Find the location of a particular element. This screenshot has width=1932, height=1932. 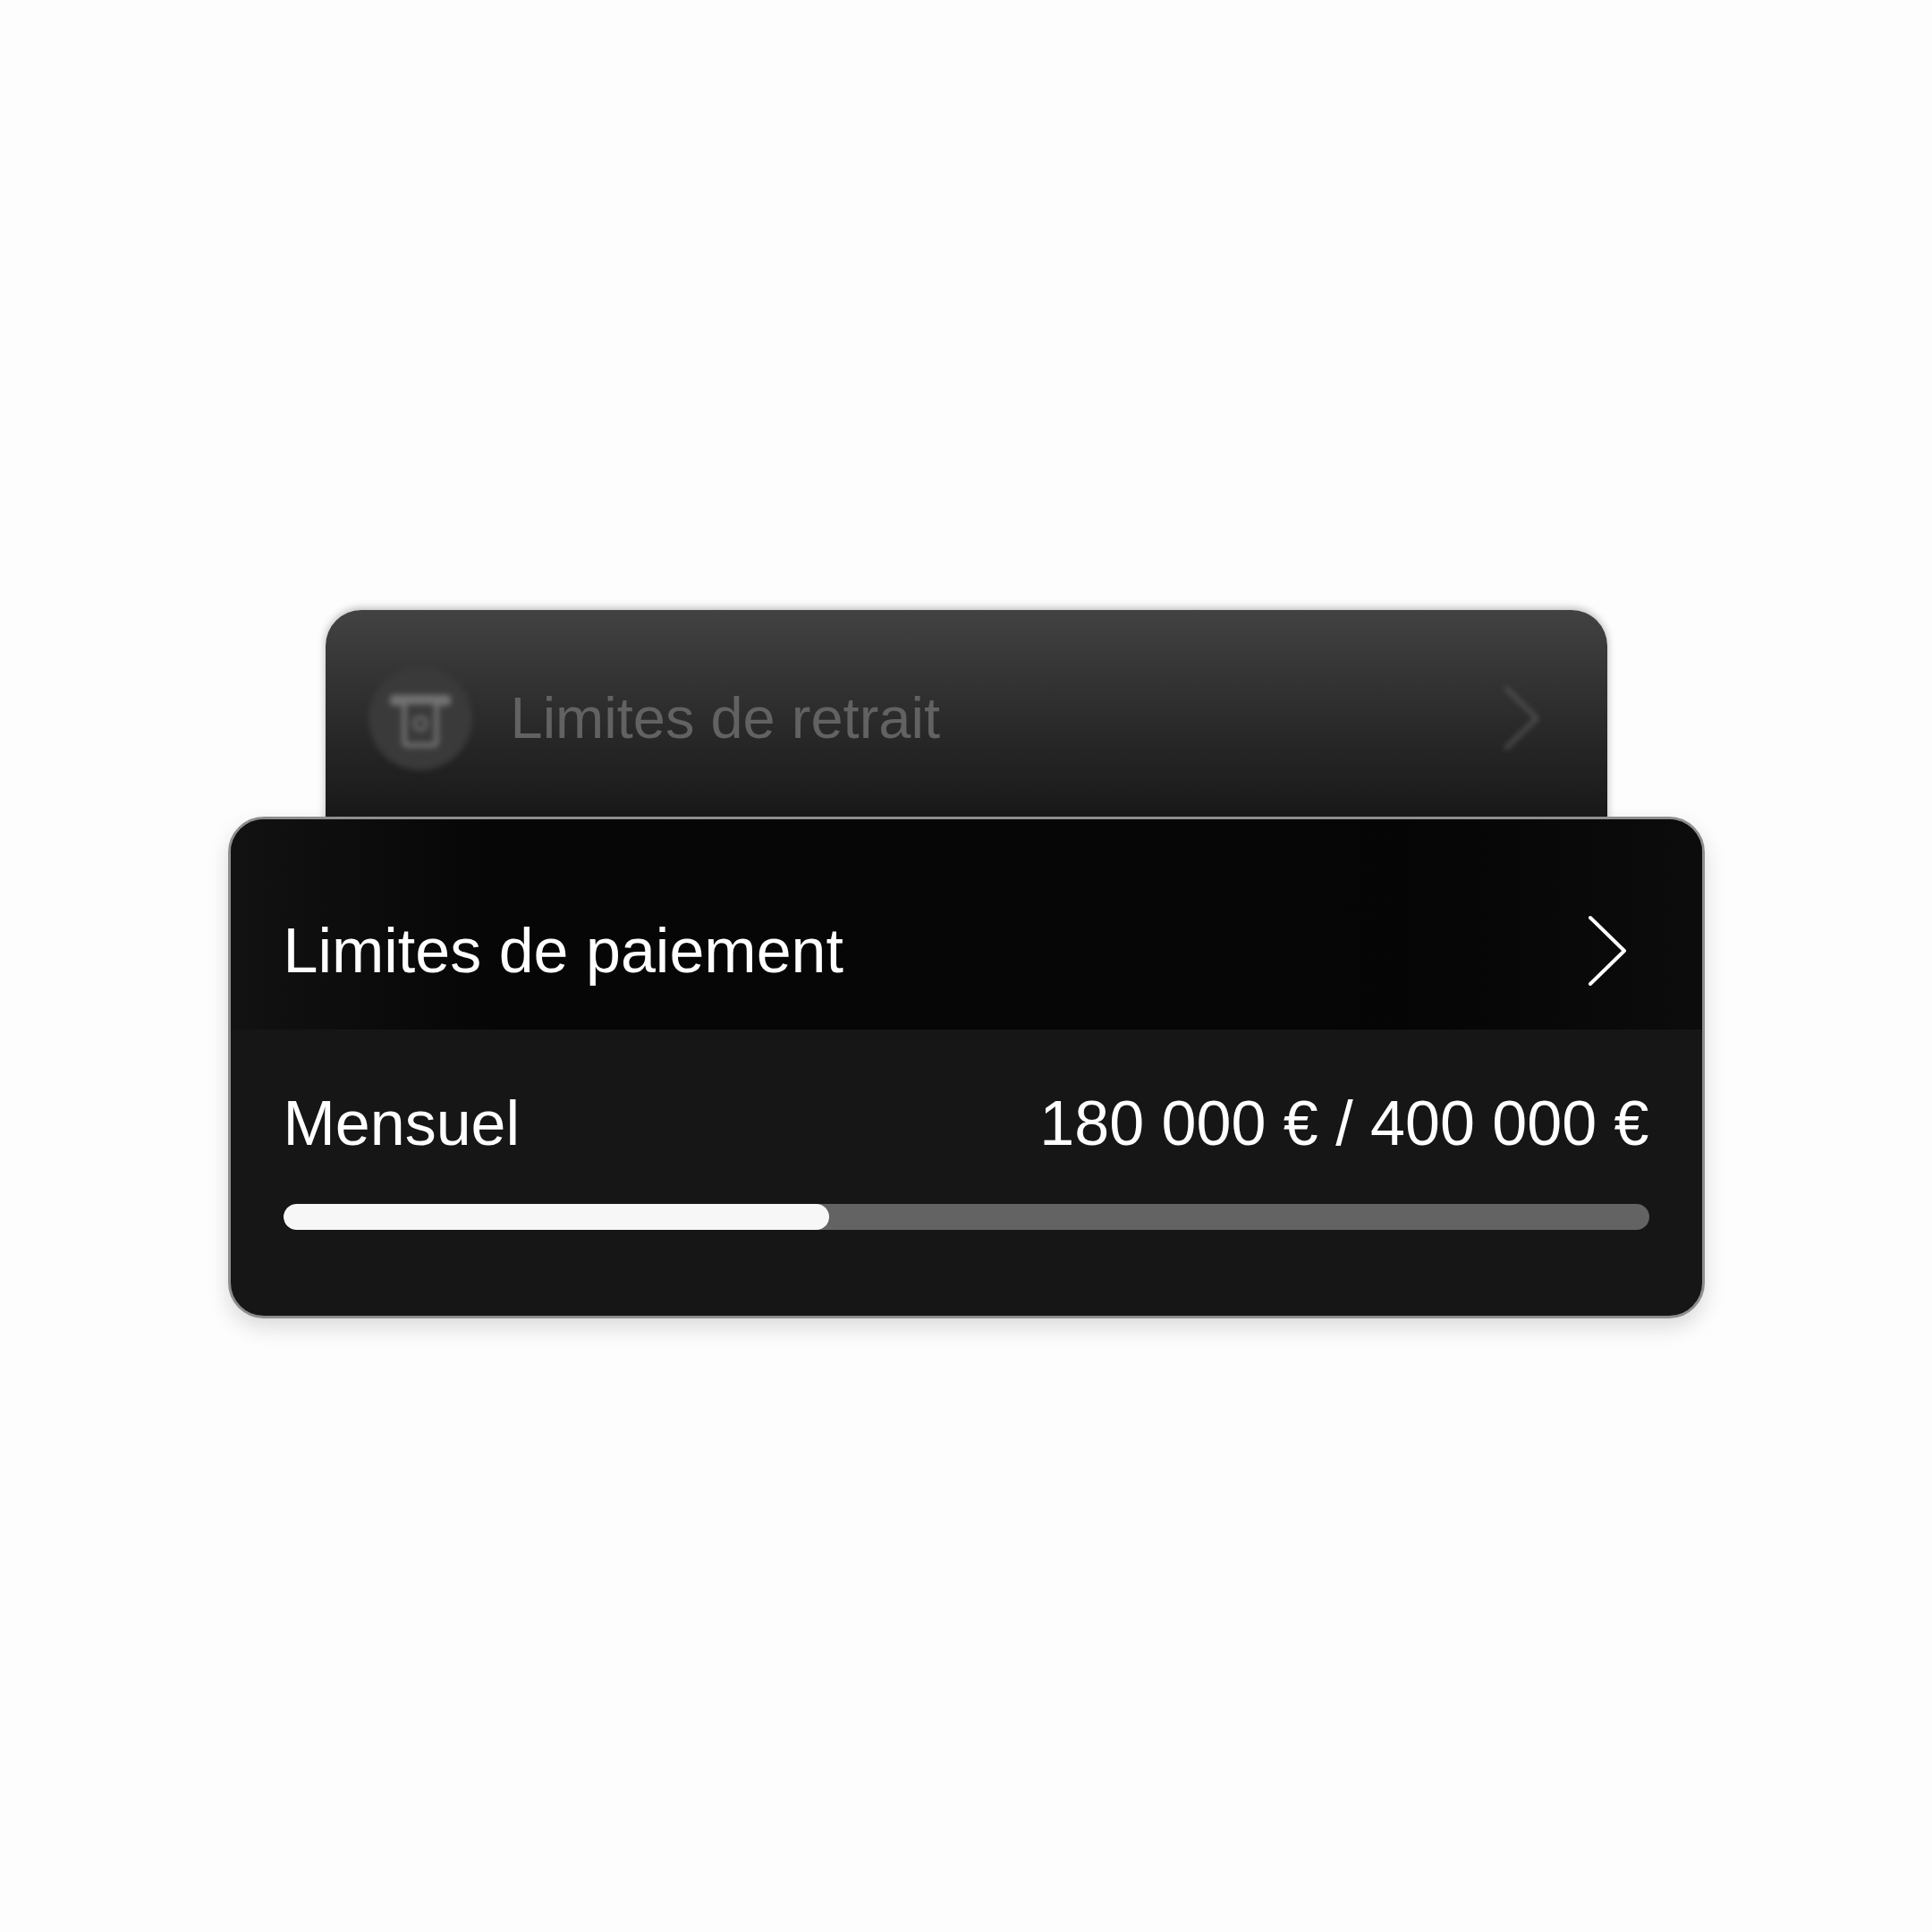

period-label: Mensuel is located at coordinates (402, 1123).